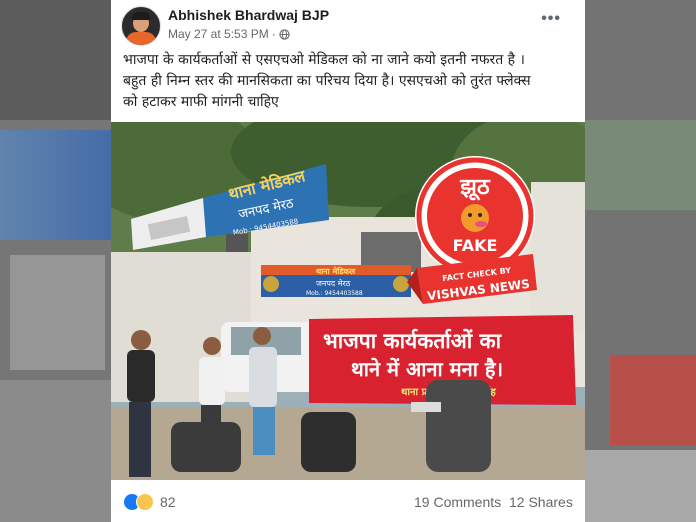  Describe the element at coordinates (284, 34) in the screenshot. I see `globe-icon` at that location.